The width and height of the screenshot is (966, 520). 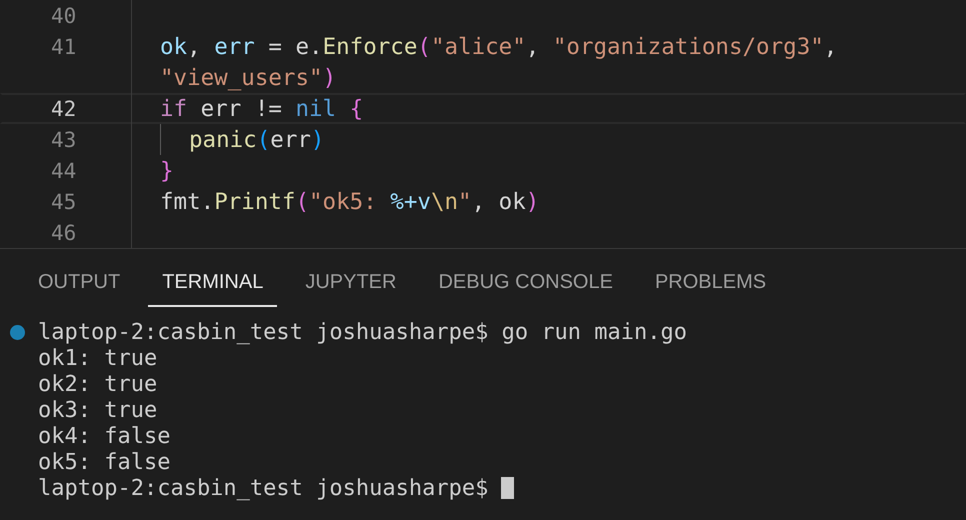 I want to click on terminal-line: ok2: true, so click(x=98, y=384).